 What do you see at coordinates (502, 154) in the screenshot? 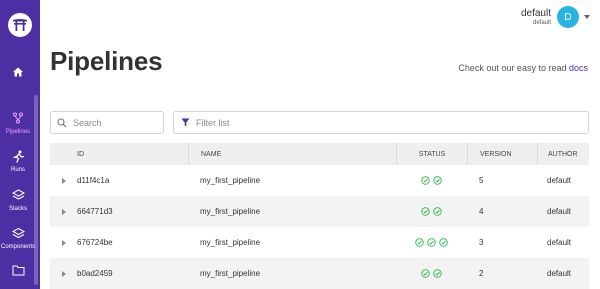
I see `column-header-version: VERSION` at bounding box center [502, 154].